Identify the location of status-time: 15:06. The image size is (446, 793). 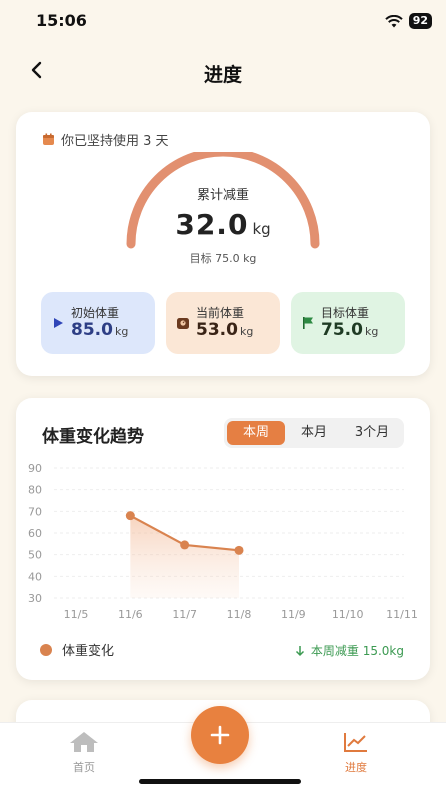
(61, 20).